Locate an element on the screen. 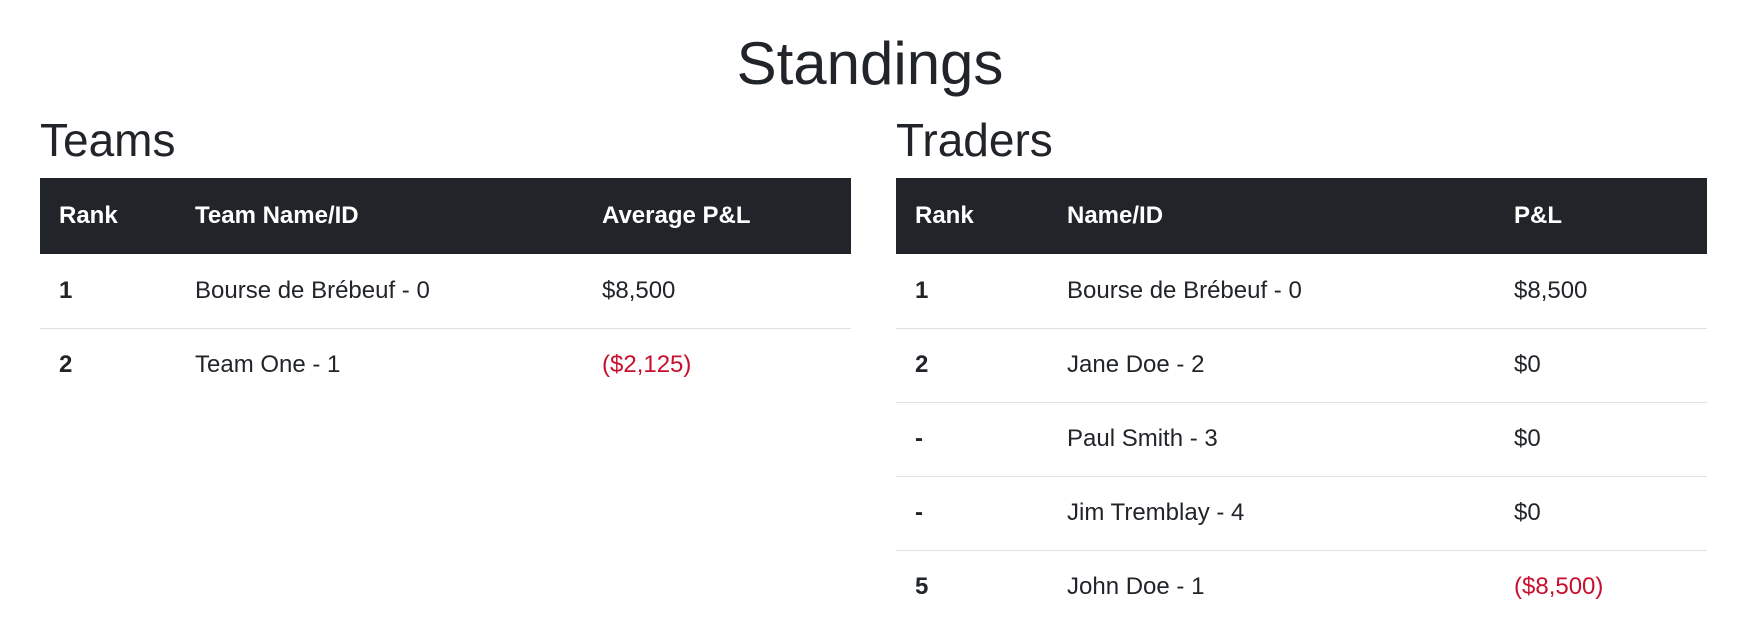  name-cell: Jim Tremblay - 4 is located at coordinates (1271, 513).